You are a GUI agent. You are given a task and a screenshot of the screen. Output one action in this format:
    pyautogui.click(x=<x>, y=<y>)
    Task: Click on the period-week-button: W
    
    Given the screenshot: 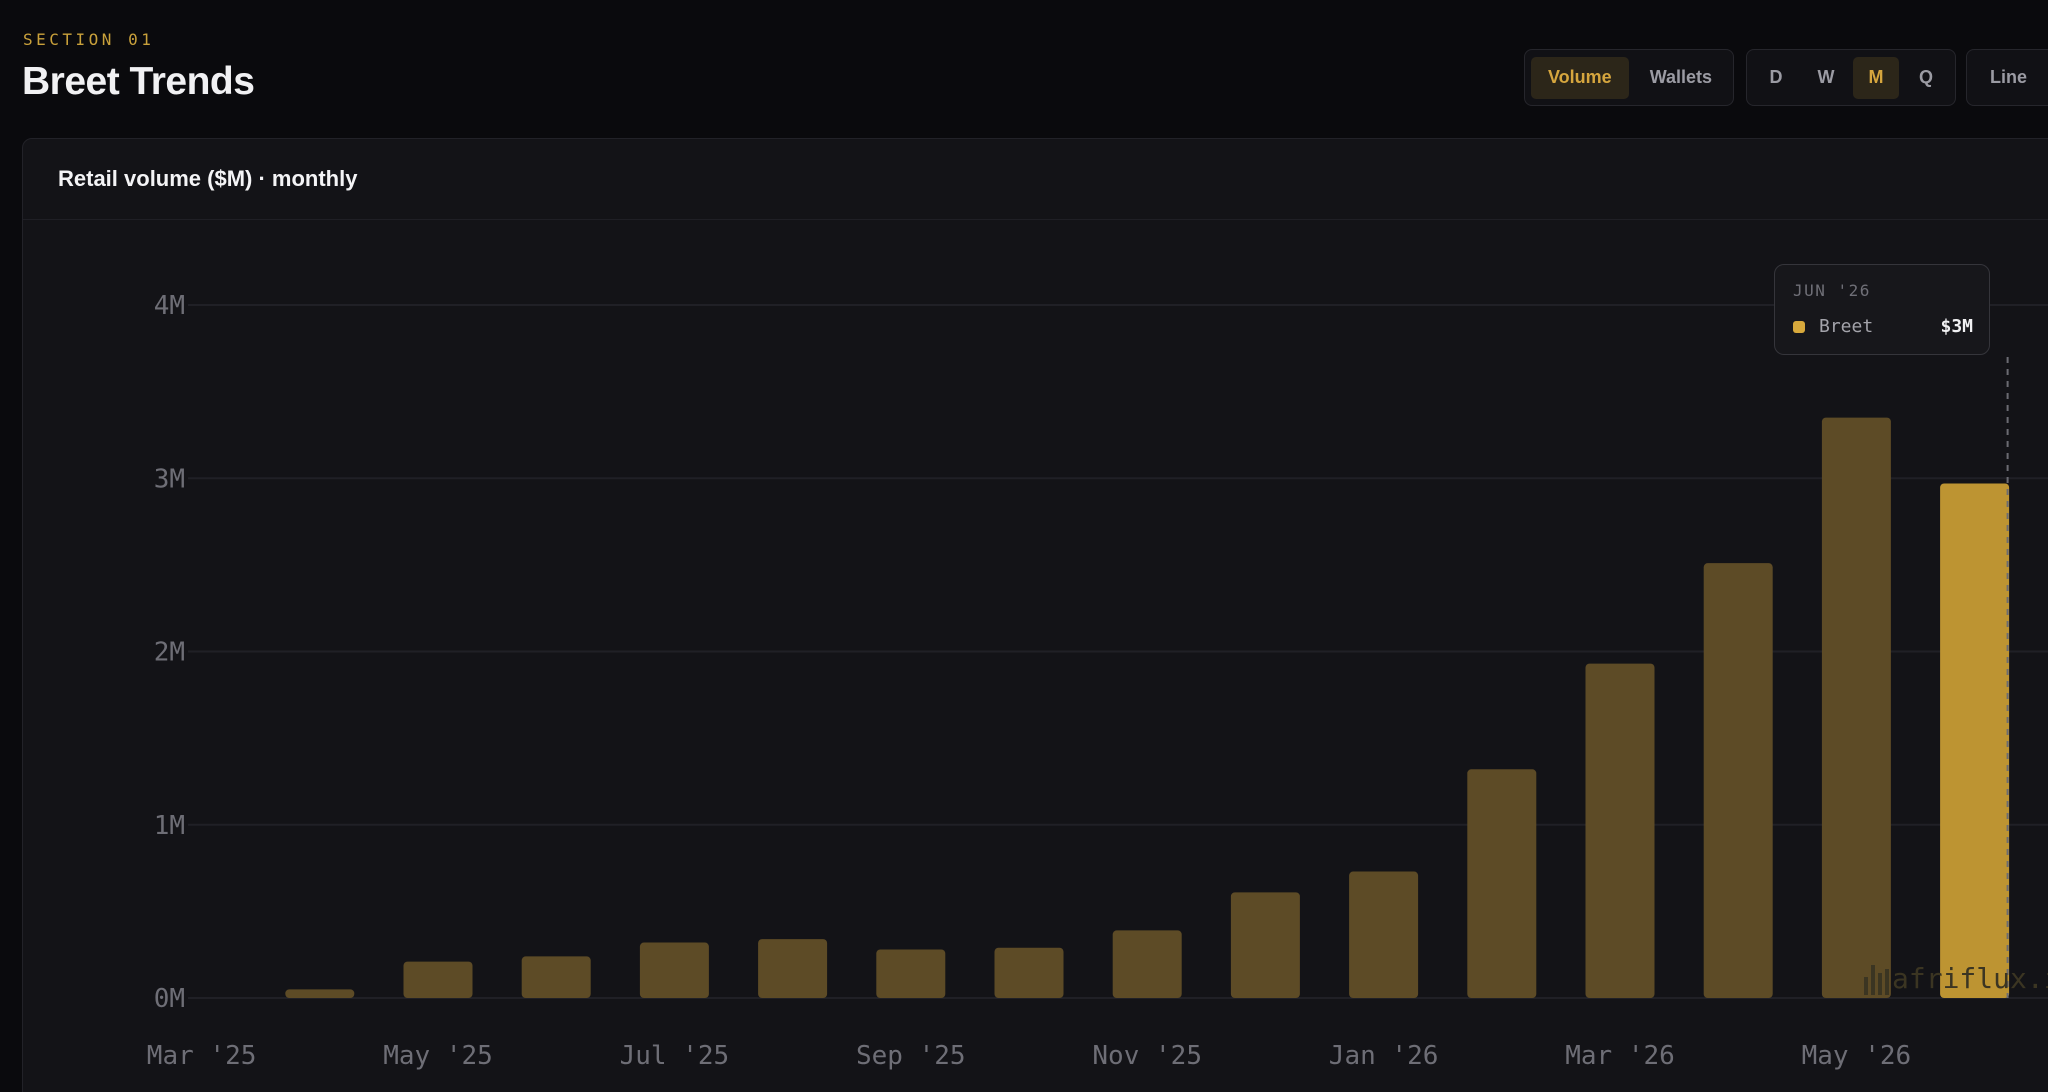 What is the action you would take?
    pyautogui.click(x=1826, y=78)
    